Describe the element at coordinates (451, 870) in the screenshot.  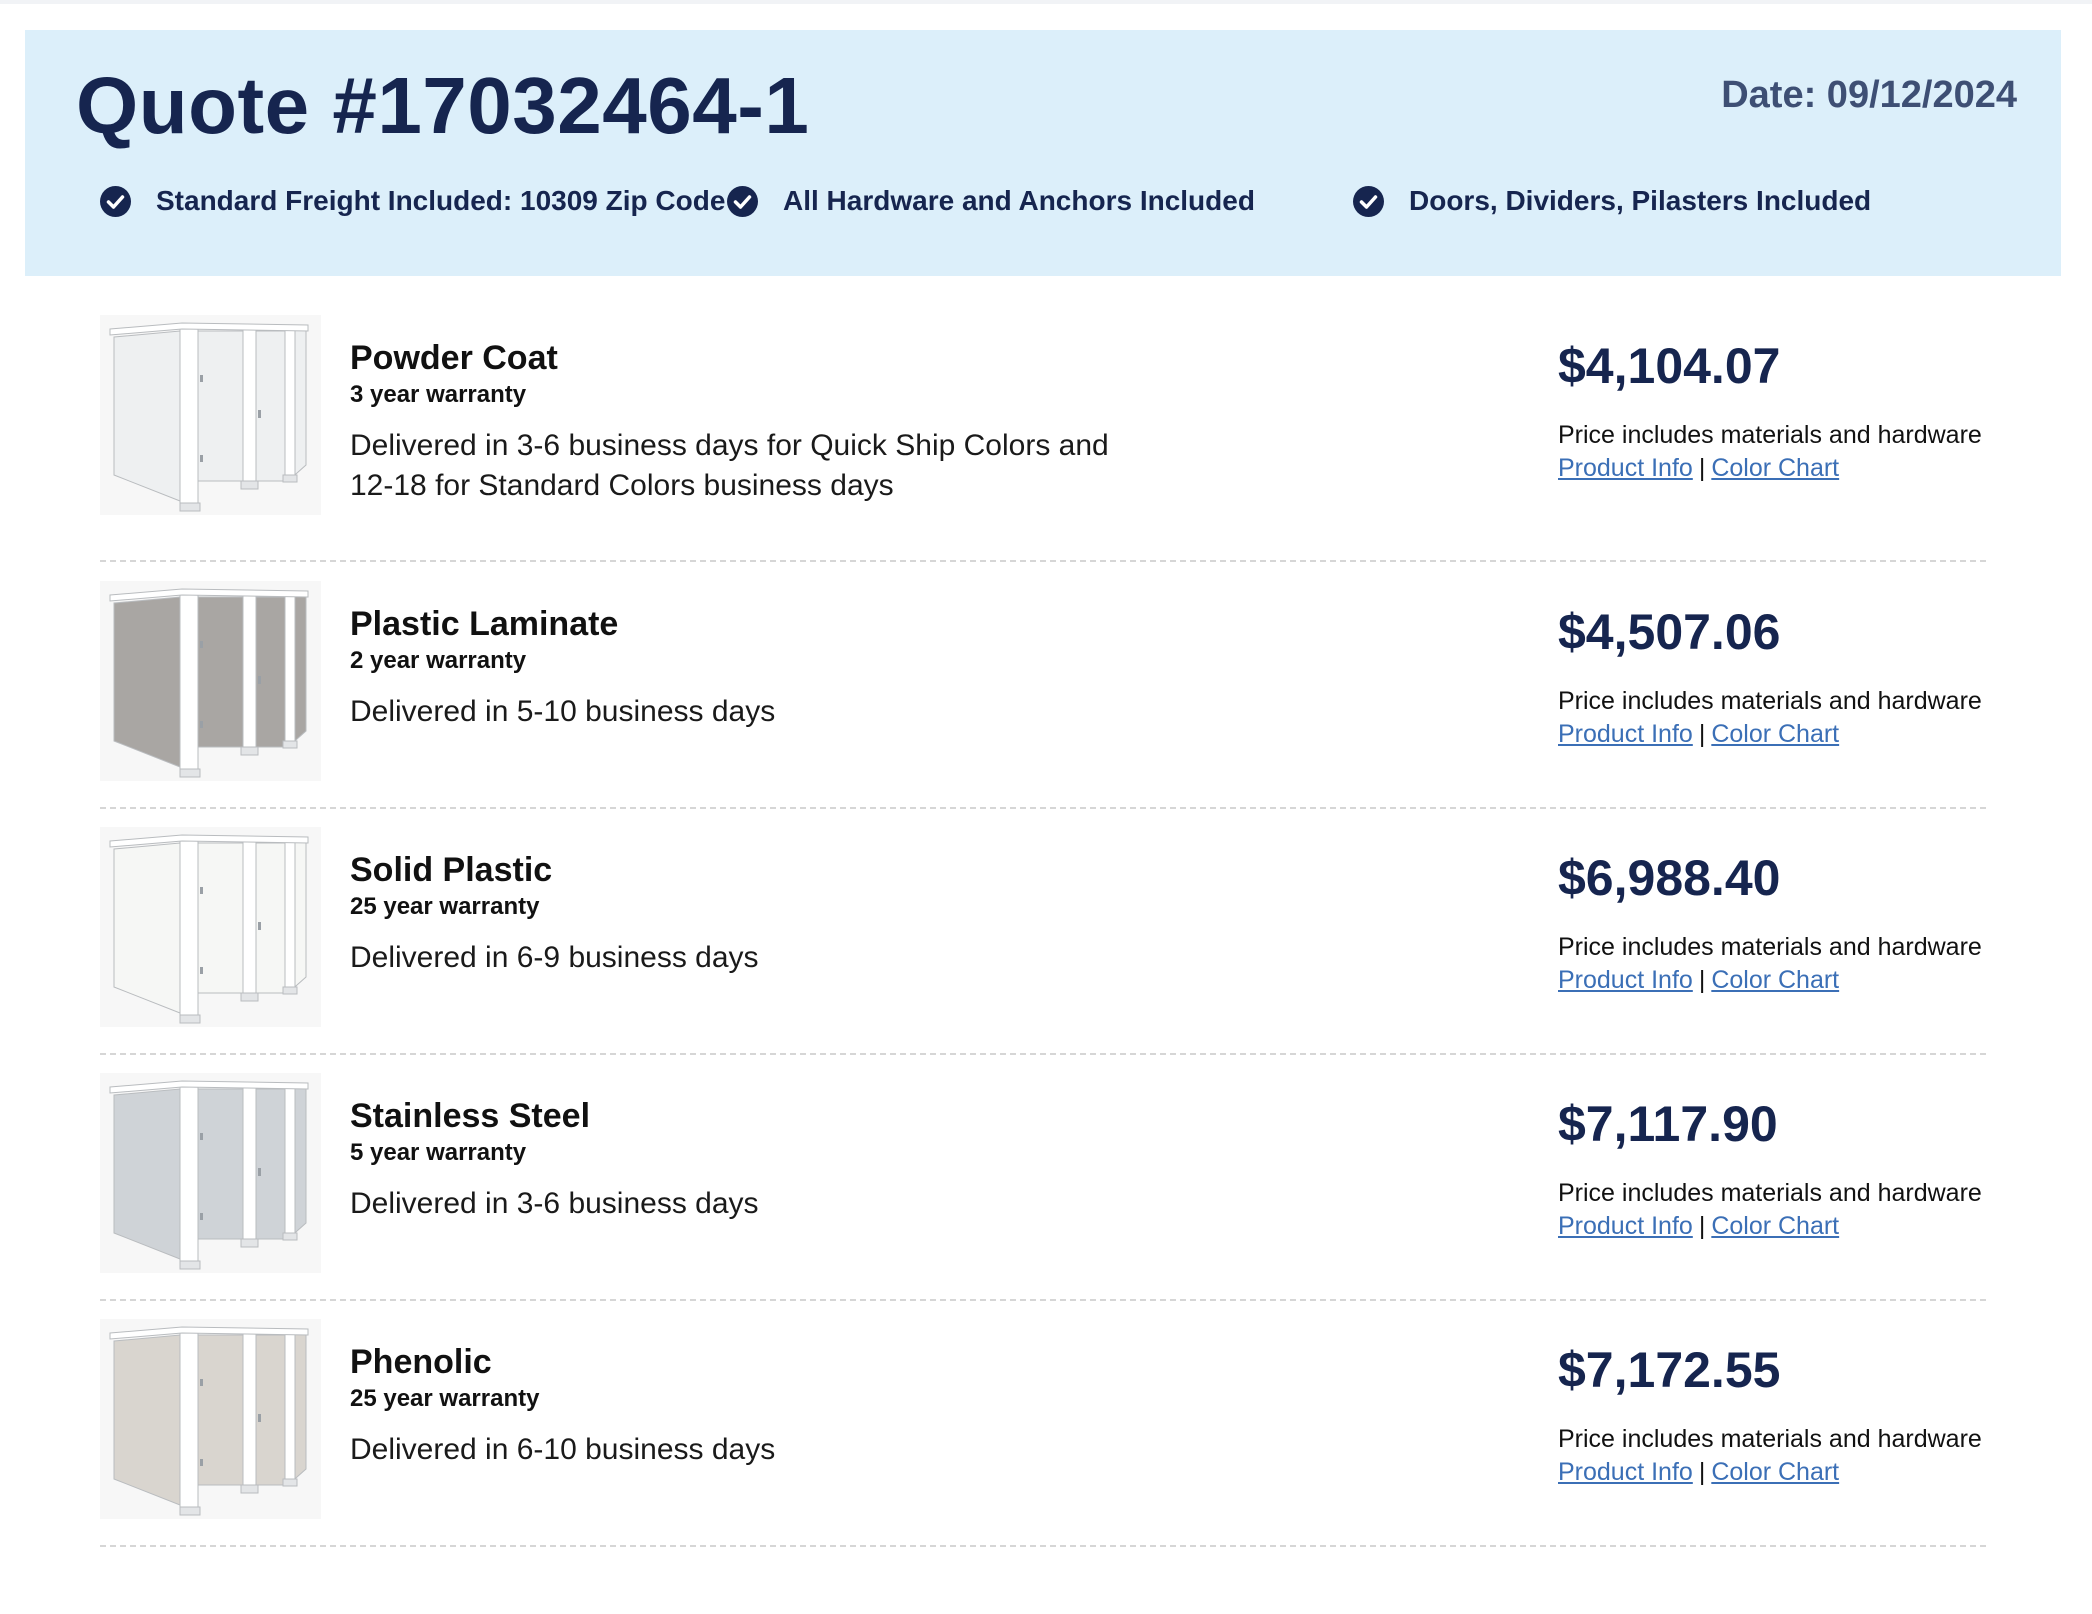
I see `product-name: Solid Plastic` at that location.